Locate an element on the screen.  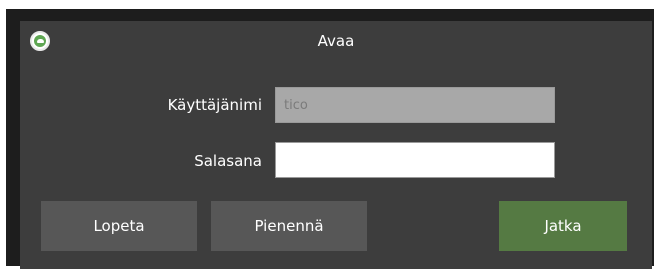
dialog-title: Avaa is located at coordinates (336, 41).